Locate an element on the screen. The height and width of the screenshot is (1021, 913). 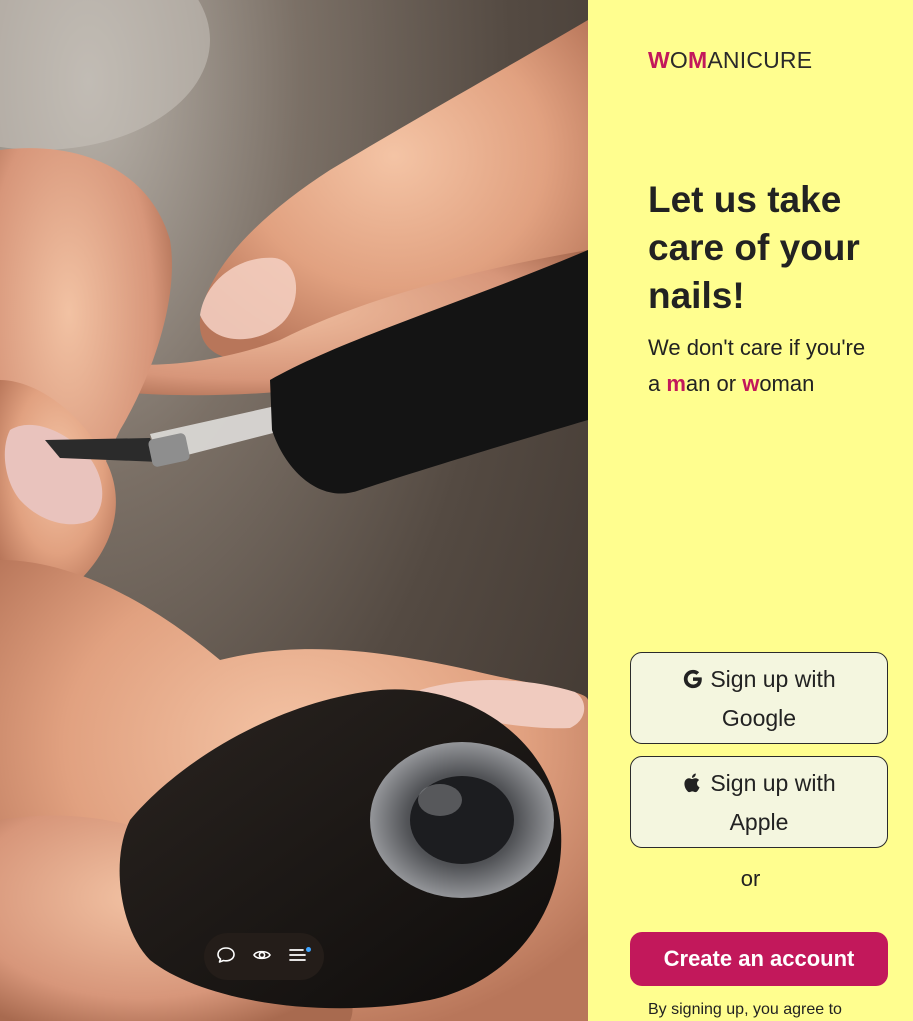
menu-icon is located at coordinates (300, 957).